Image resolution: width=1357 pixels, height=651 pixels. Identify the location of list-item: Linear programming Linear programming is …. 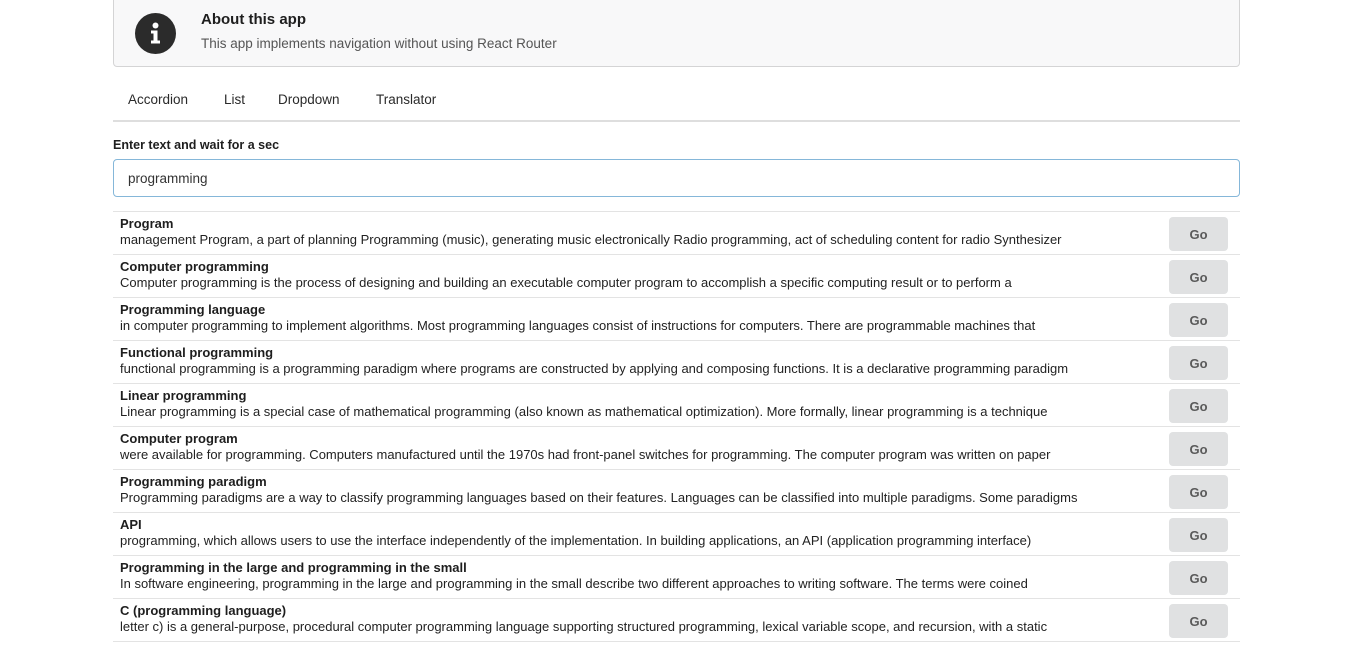
(676, 405).